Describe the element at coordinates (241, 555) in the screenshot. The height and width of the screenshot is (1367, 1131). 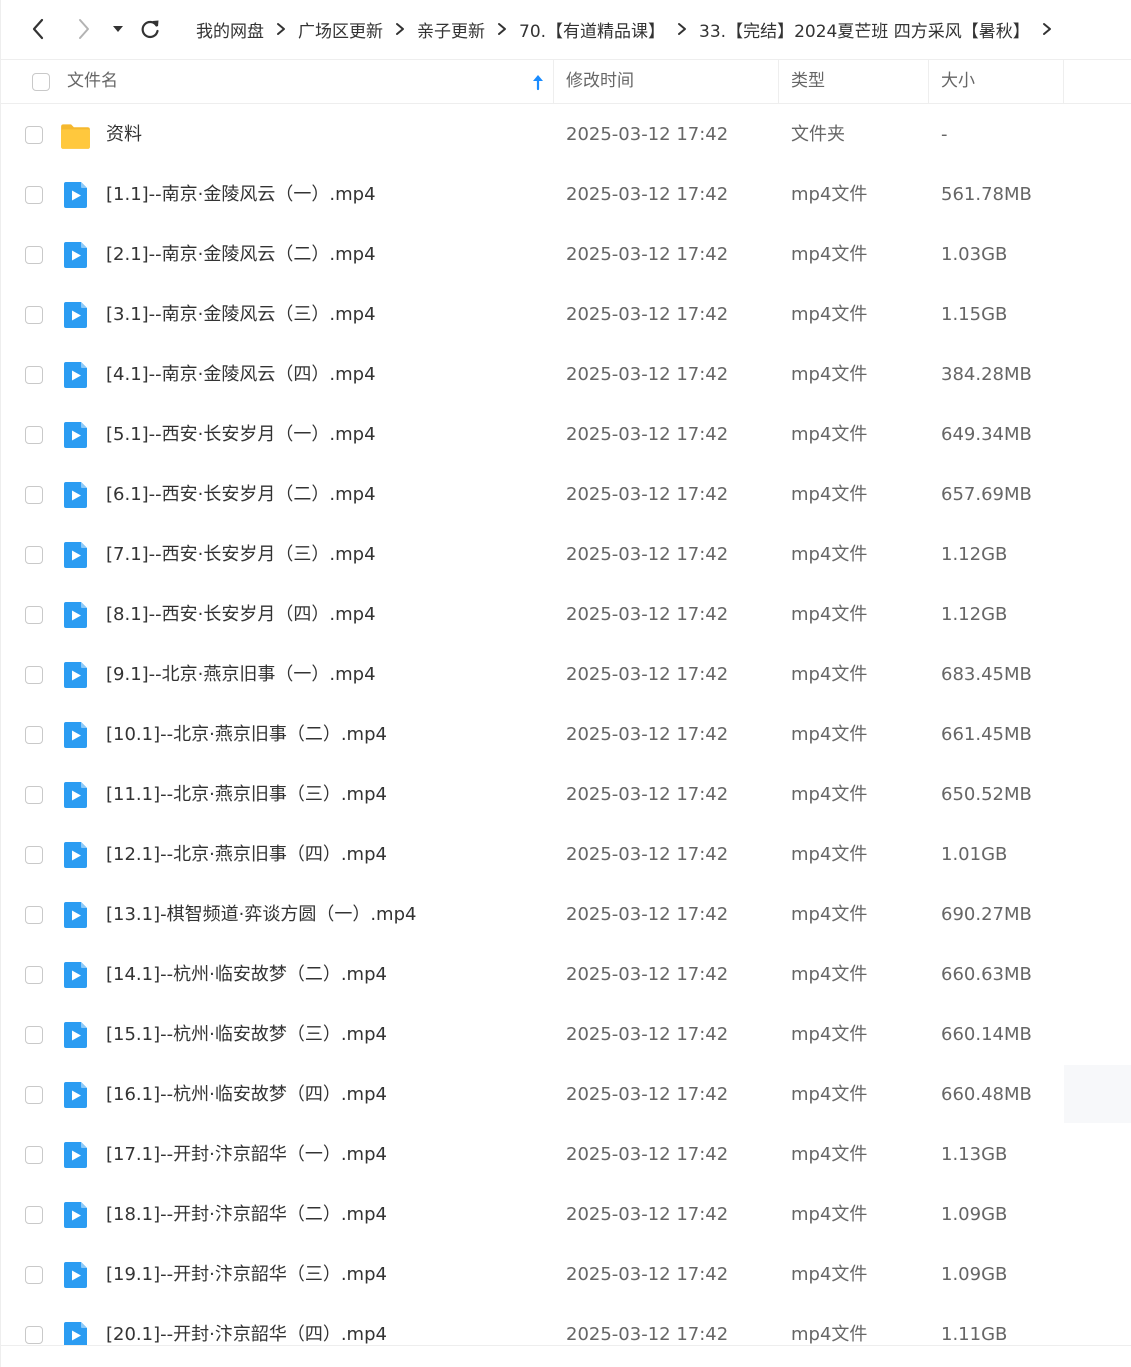
I see `file-name: [7.1]--西安·长安岁月（三）.mp4` at that location.